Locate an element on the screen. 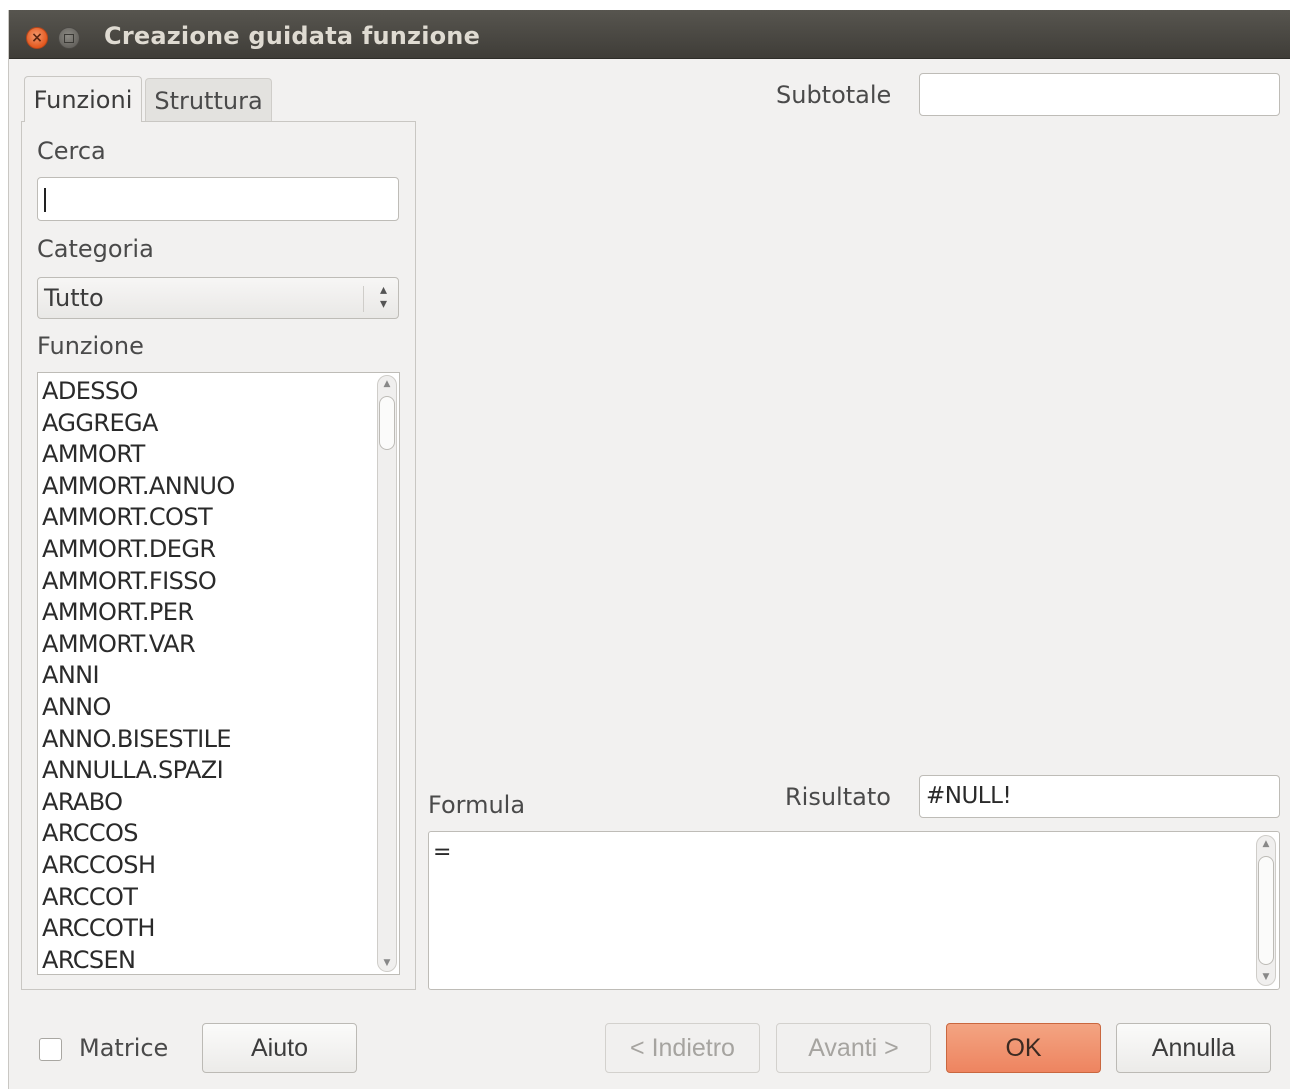 The width and height of the screenshot is (1290, 1089). next-button: Avanti > is located at coordinates (853, 1048).